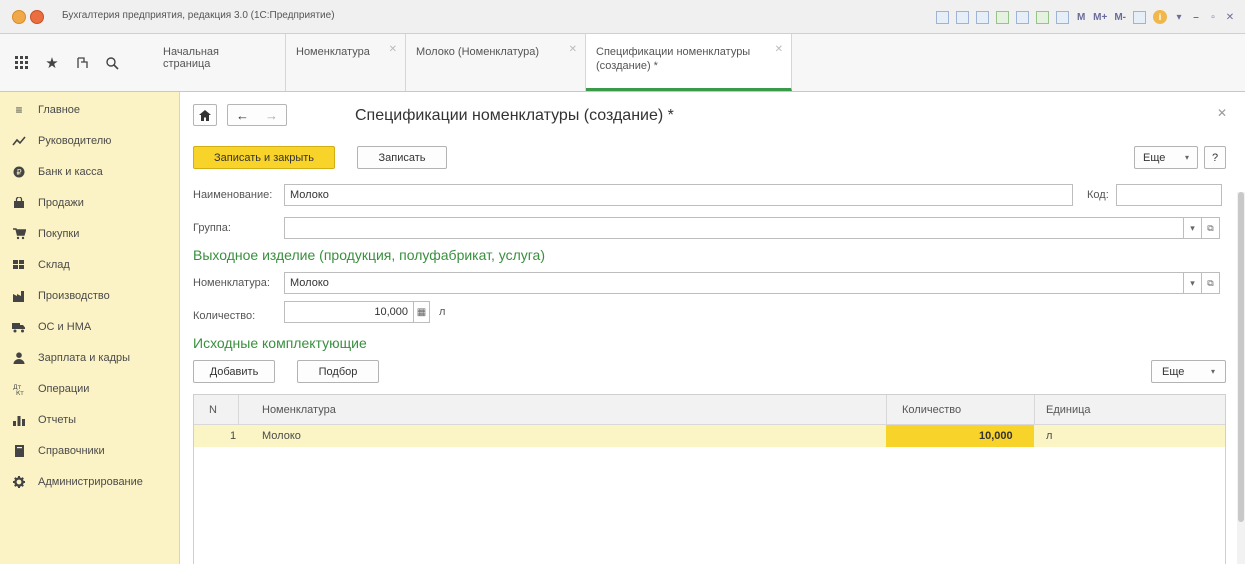  What do you see at coordinates (1042, 17) in the screenshot?
I see `calendar-icon` at bounding box center [1042, 17].